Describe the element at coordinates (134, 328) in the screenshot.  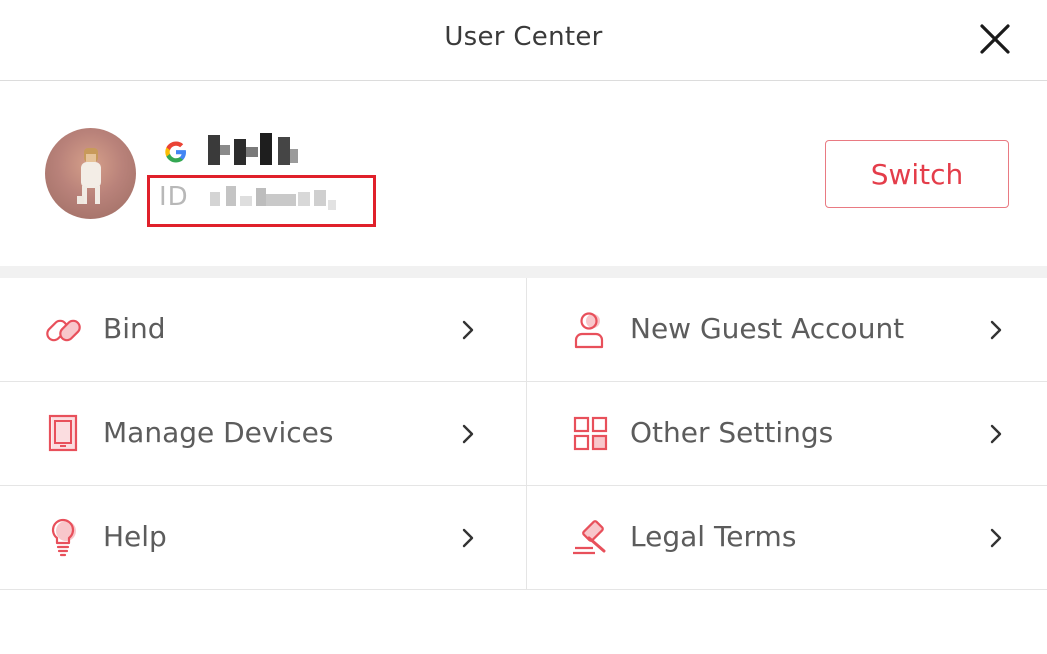
I see `menu-item-label: Bind` at that location.